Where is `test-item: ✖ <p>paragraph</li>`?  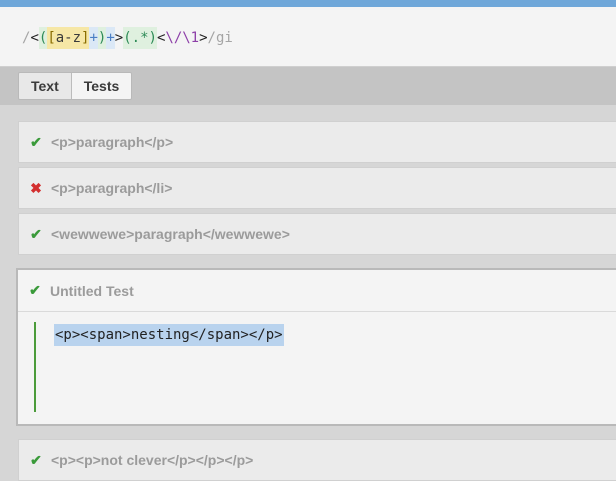 test-item: ✖ <p>paragraph</li> is located at coordinates (317, 188).